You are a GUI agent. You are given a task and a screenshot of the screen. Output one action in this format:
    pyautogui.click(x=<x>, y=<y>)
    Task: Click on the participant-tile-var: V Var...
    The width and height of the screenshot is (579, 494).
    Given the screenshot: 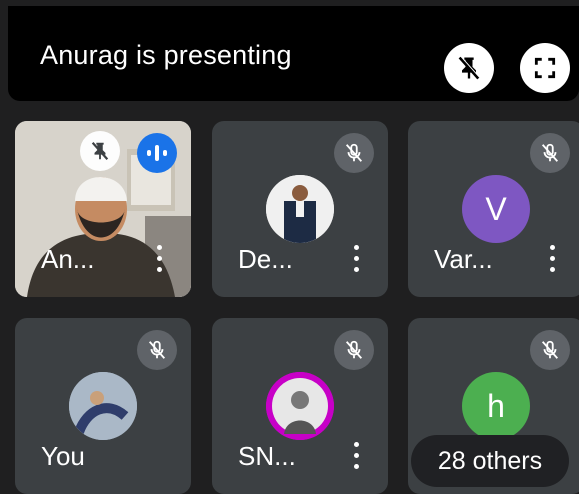 What is the action you would take?
    pyautogui.click(x=493, y=209)
    